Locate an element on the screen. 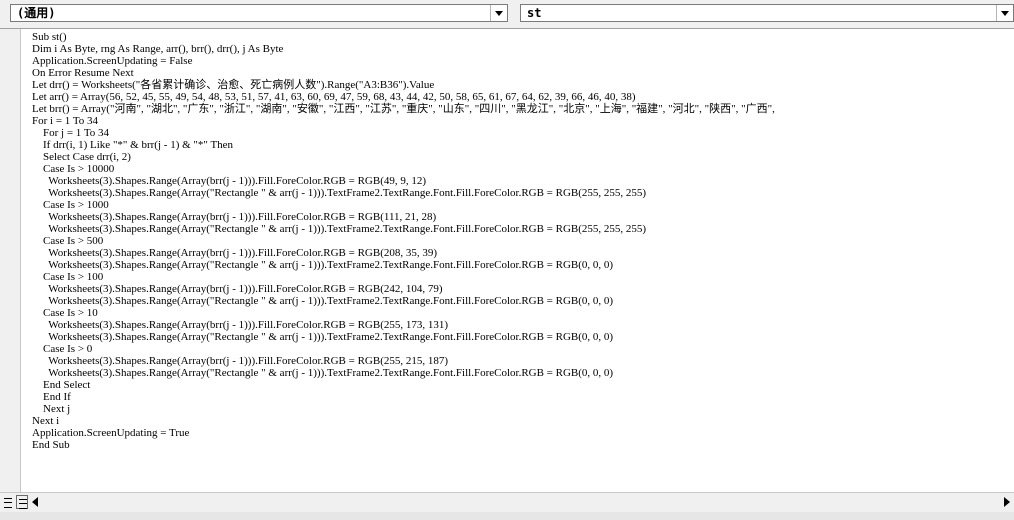  code-line: Application.ScreenUpdating = True is located at coordinates (523, 433).